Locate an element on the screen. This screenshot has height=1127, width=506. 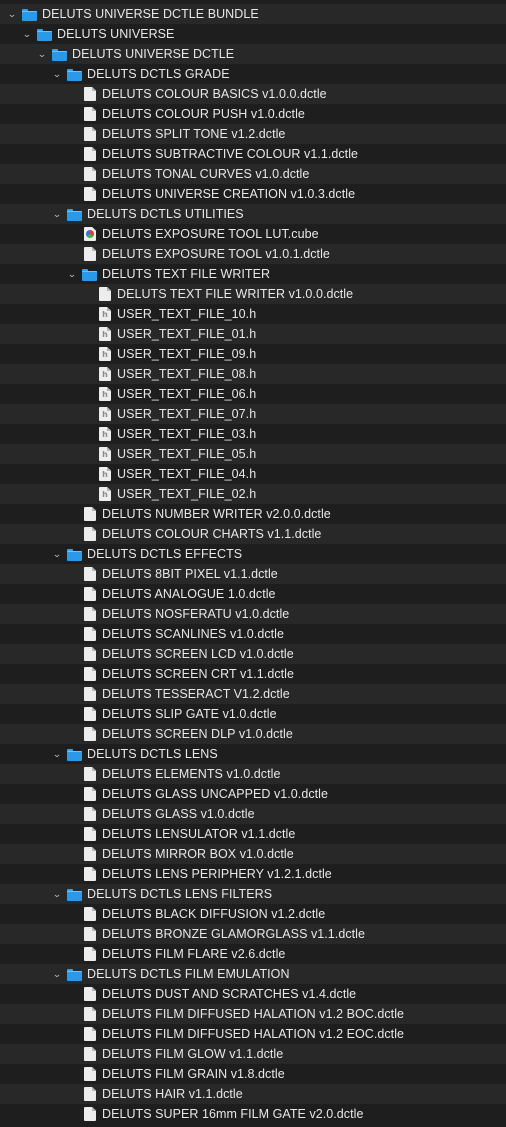
tree-folder-row: ⌄ DELUTS TEXT FILE WRITER is located at coordinates (253, 274).